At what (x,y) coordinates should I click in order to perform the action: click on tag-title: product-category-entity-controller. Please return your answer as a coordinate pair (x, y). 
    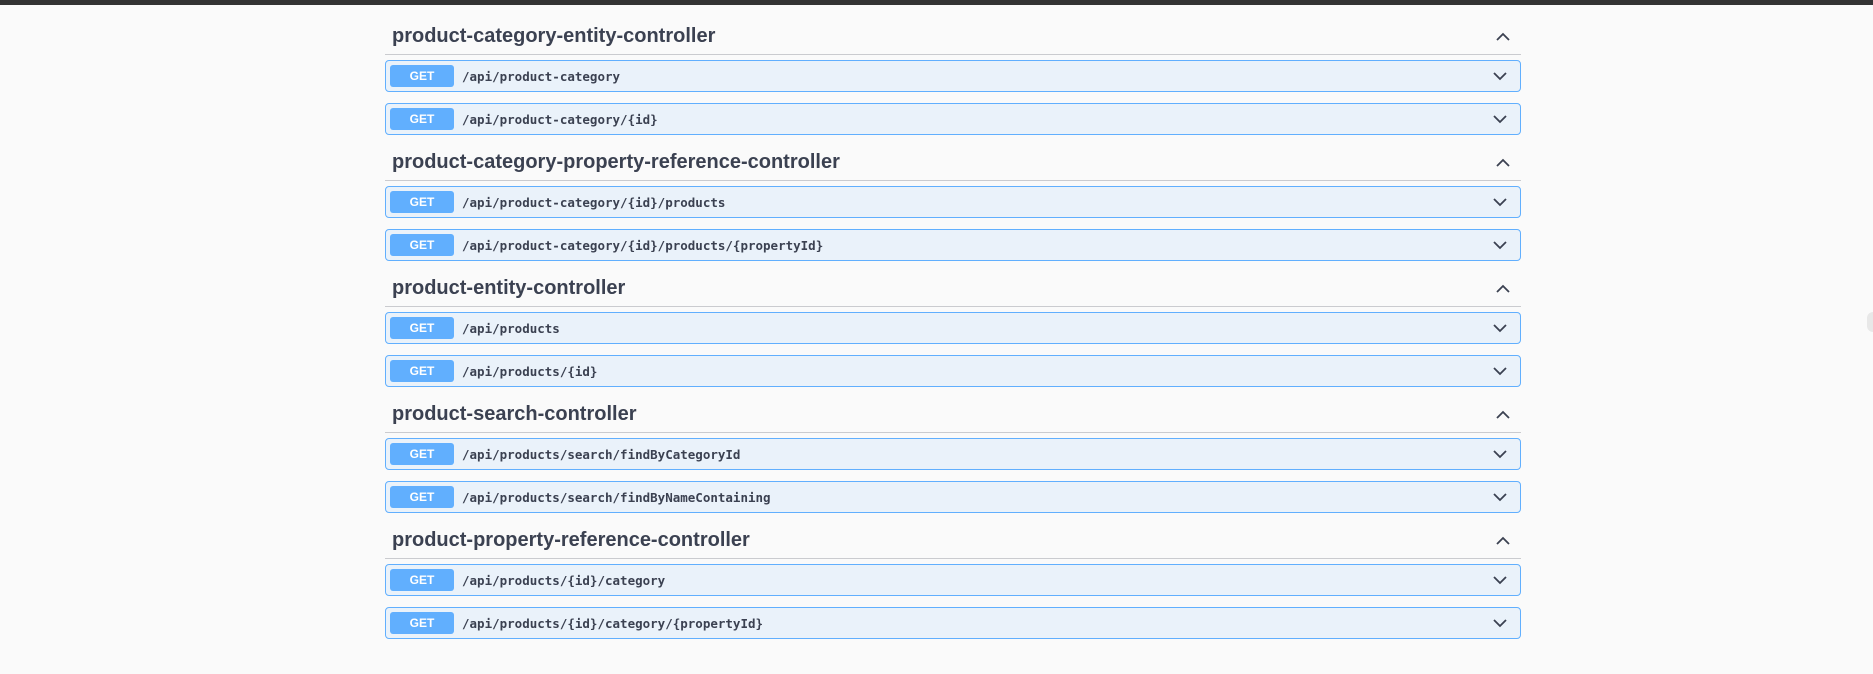
    Looking at the image, I should click on (554, 36).